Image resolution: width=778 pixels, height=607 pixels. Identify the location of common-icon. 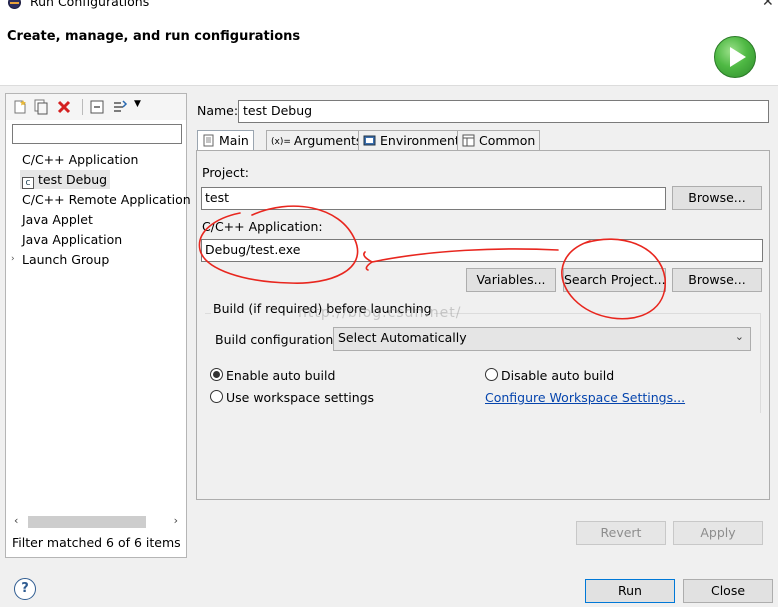
(468, 140).